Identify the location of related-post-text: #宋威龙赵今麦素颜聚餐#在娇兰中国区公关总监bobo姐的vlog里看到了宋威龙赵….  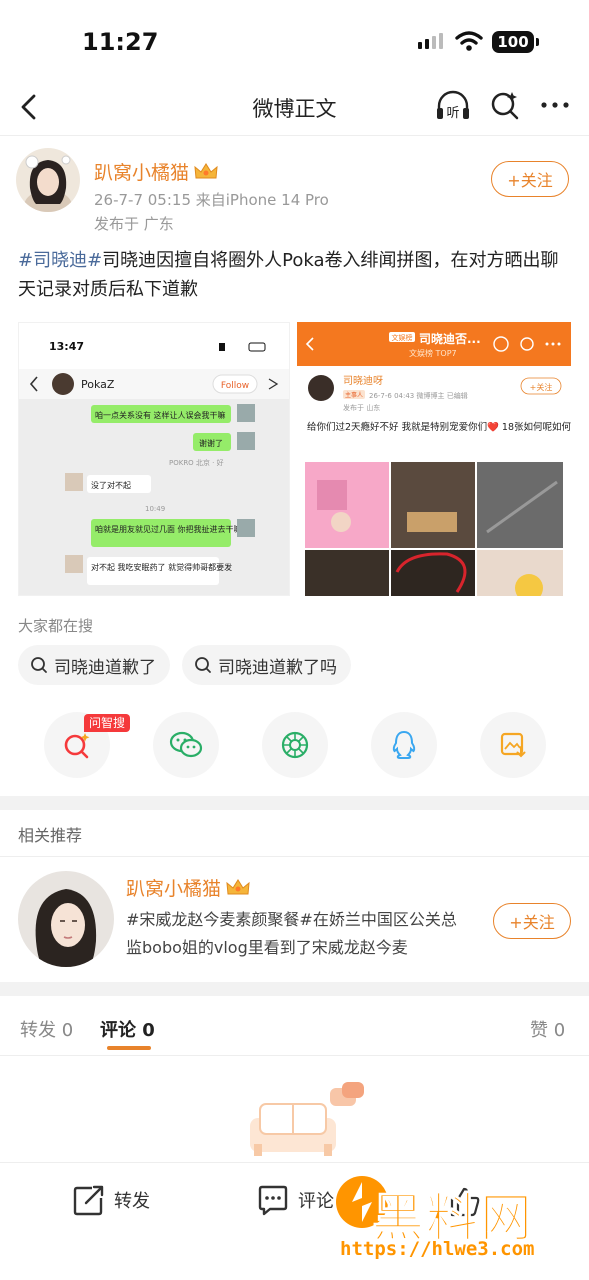
(296, 934).